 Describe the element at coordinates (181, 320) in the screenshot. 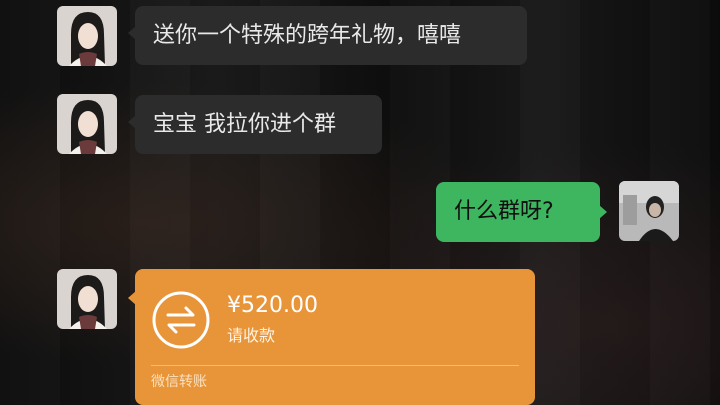

I see `transfer-arrows-icon` at that location.